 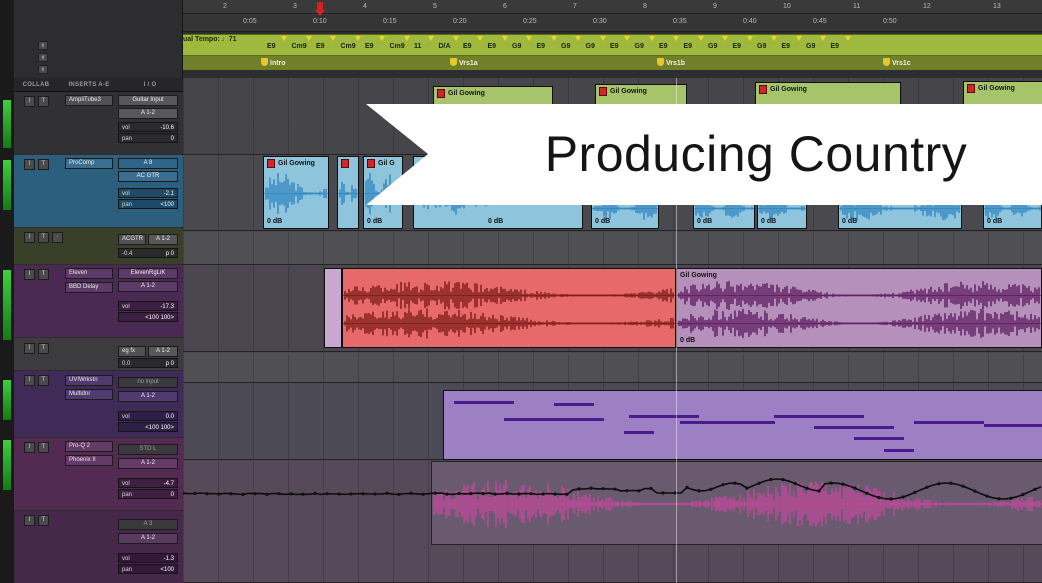 What do you see at coordinates (148, 483) in the screenshot?
I see `volume-readout: vol -4.7` at bounding box center [148, 483].